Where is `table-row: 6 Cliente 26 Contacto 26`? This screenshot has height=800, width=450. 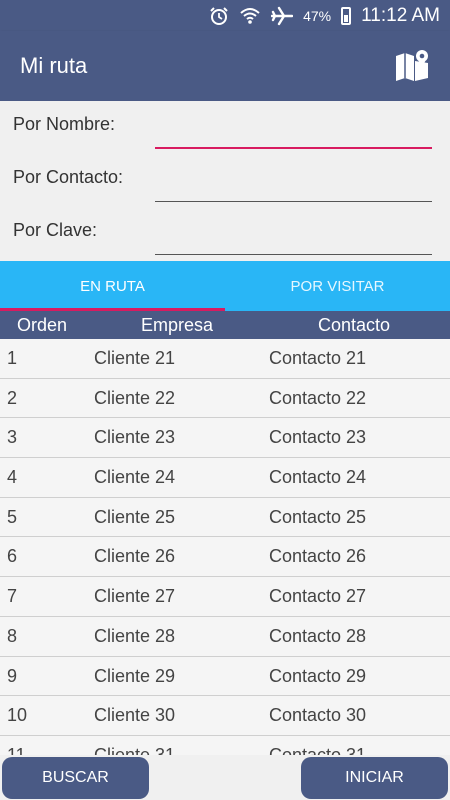 table-row: 6 Cliente 26 Contacto 26 is located at coordinates (225, 557).